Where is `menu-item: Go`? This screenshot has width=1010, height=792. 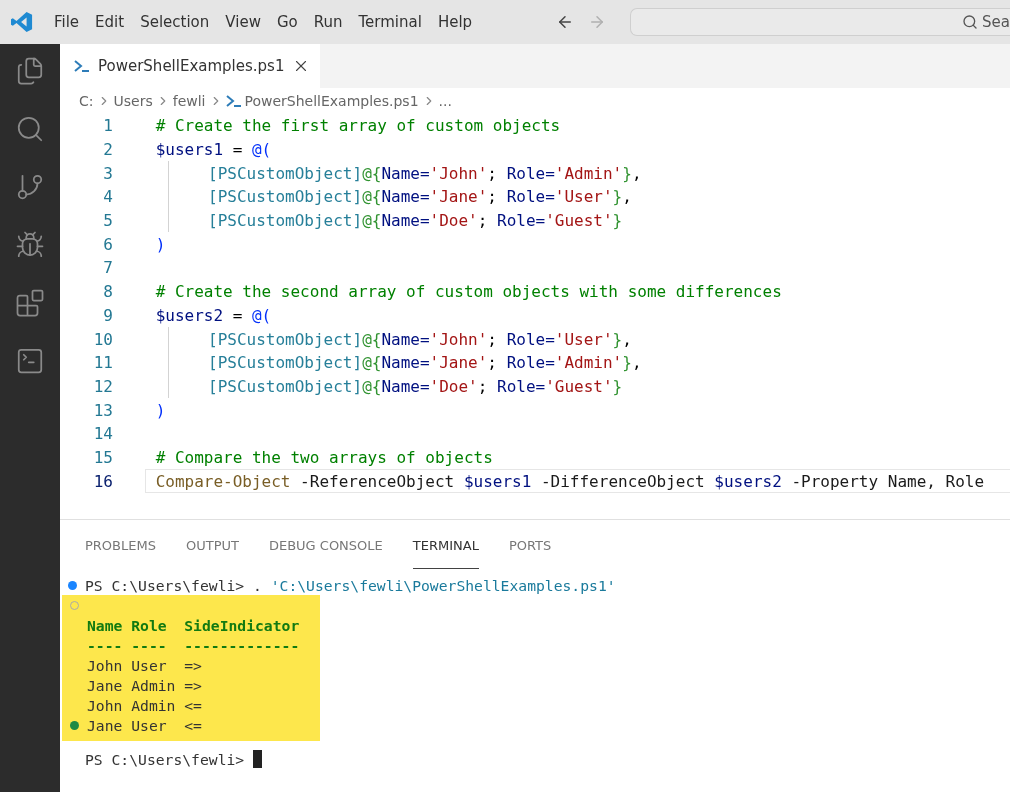
menu-item: Go is located at coordinates (287, 22).